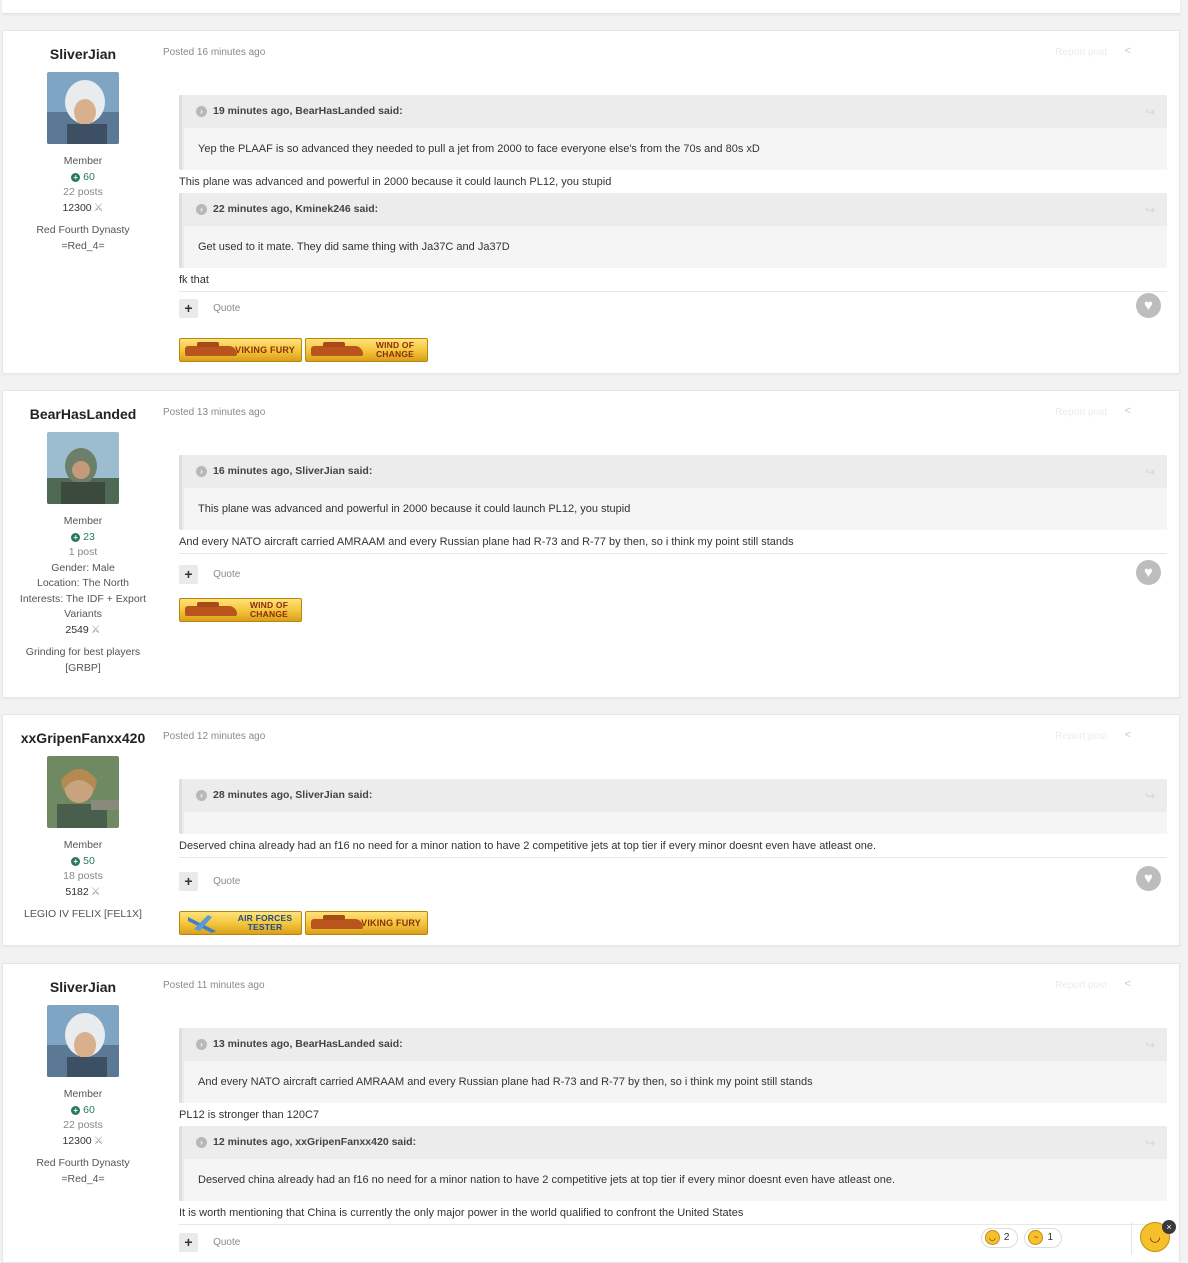 Image resolution: width=1188 pixels, height=1263 pixels. I want to click on previous-post-bottom, so click(591, 7).